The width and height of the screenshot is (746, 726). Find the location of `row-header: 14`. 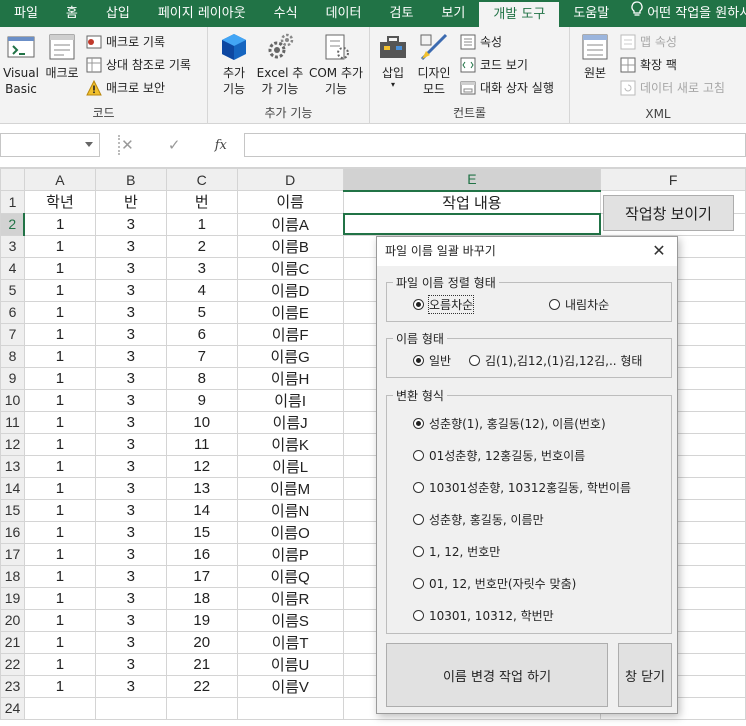

row-header: 14 is located at coordinates (12, 488).